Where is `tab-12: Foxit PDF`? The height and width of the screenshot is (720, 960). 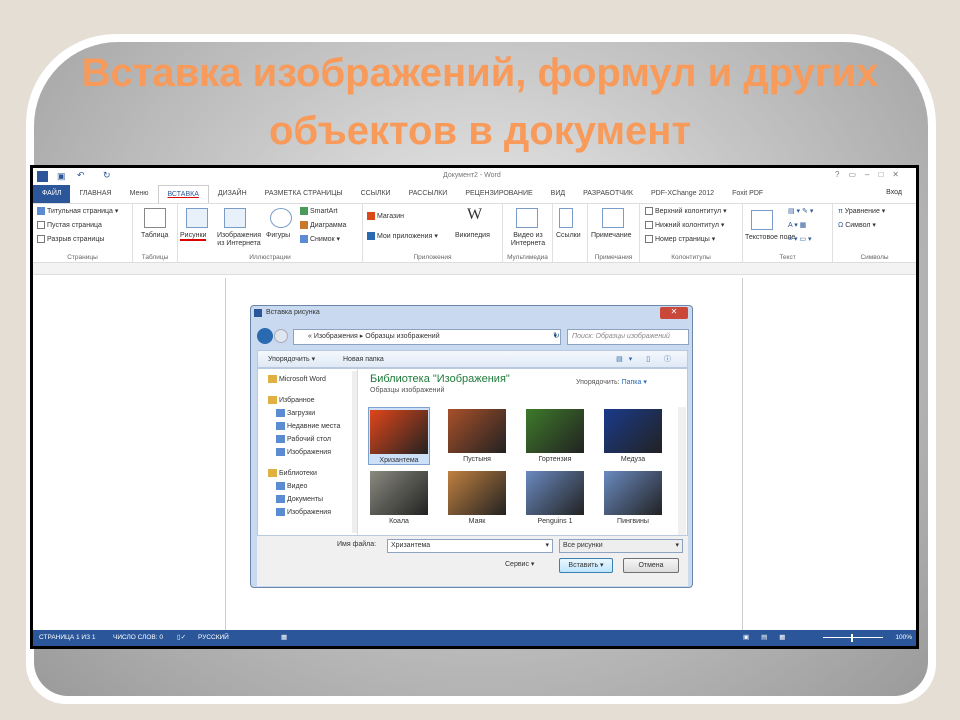
tab-12: Foxit PDF is located at coordinates (747, 194).